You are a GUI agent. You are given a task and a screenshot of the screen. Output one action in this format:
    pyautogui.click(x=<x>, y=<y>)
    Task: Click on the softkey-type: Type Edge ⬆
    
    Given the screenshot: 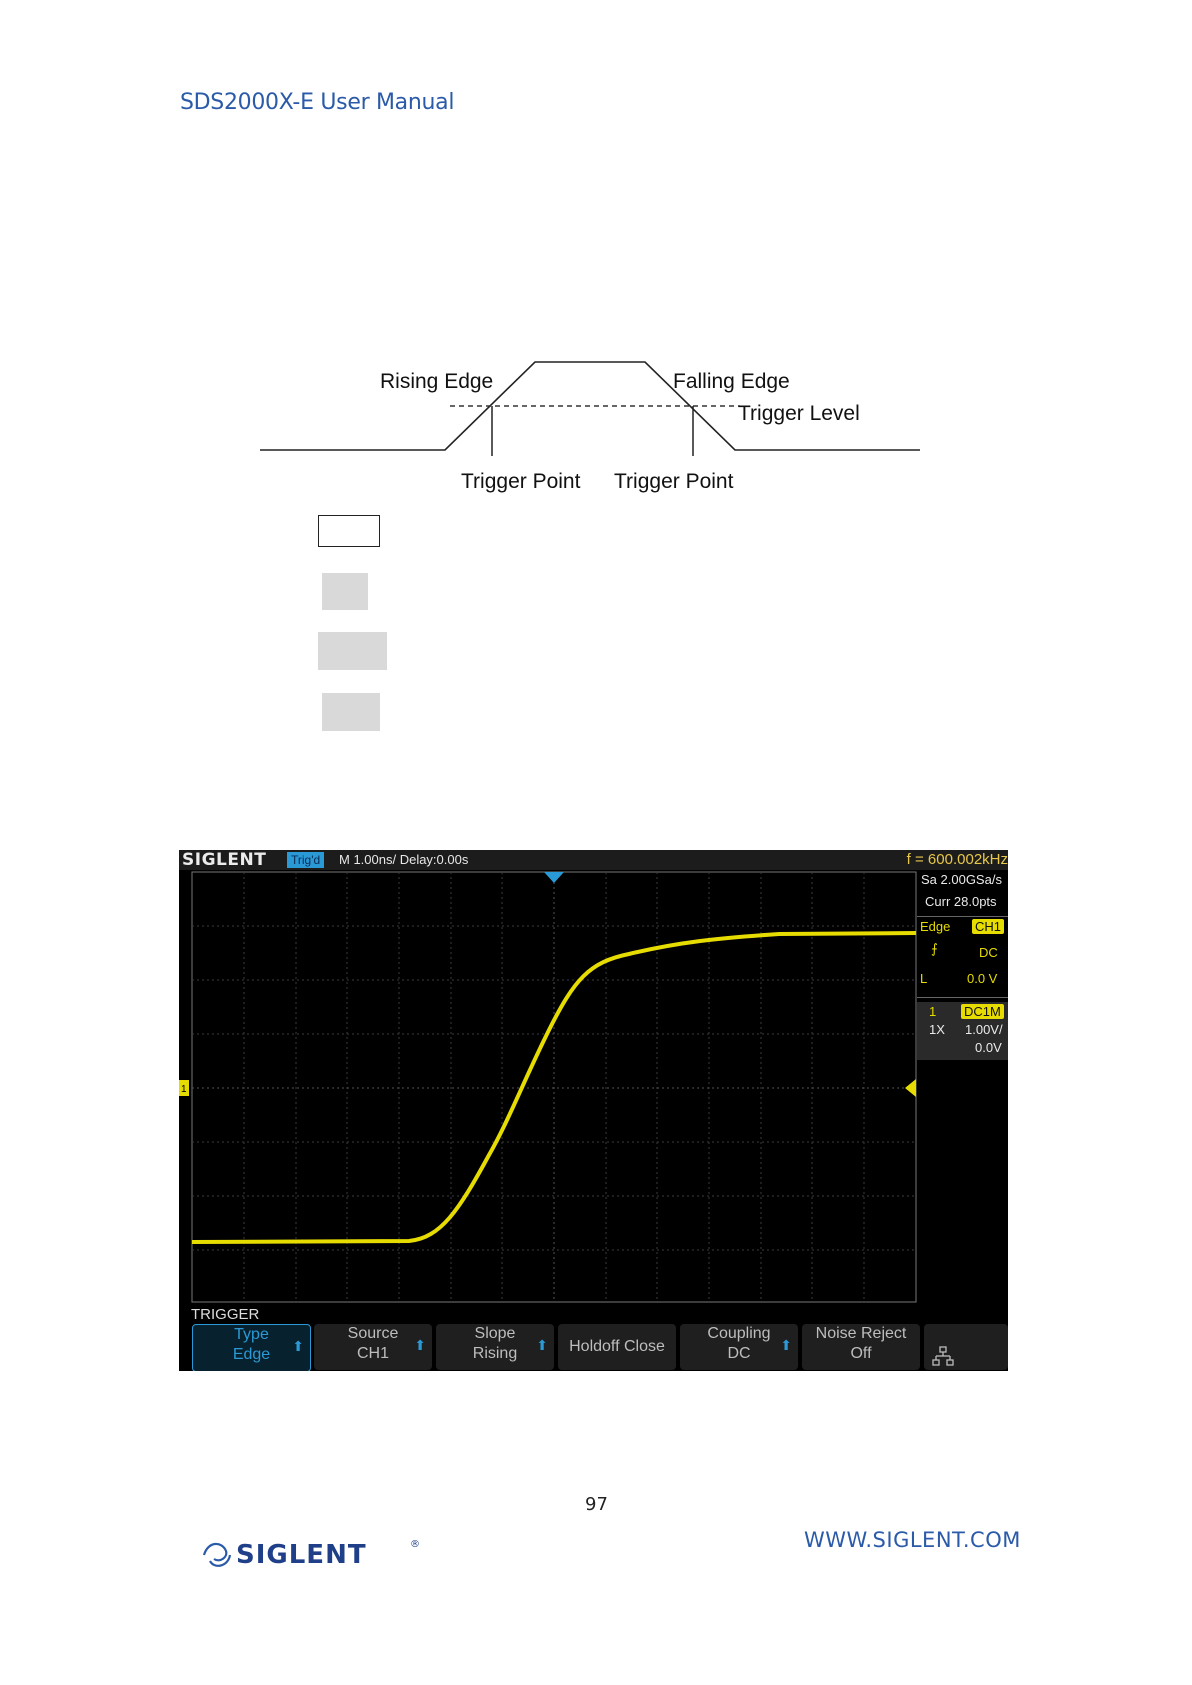 What is the action you would take?
    pyautogui.click(x=251, y=1347)
    